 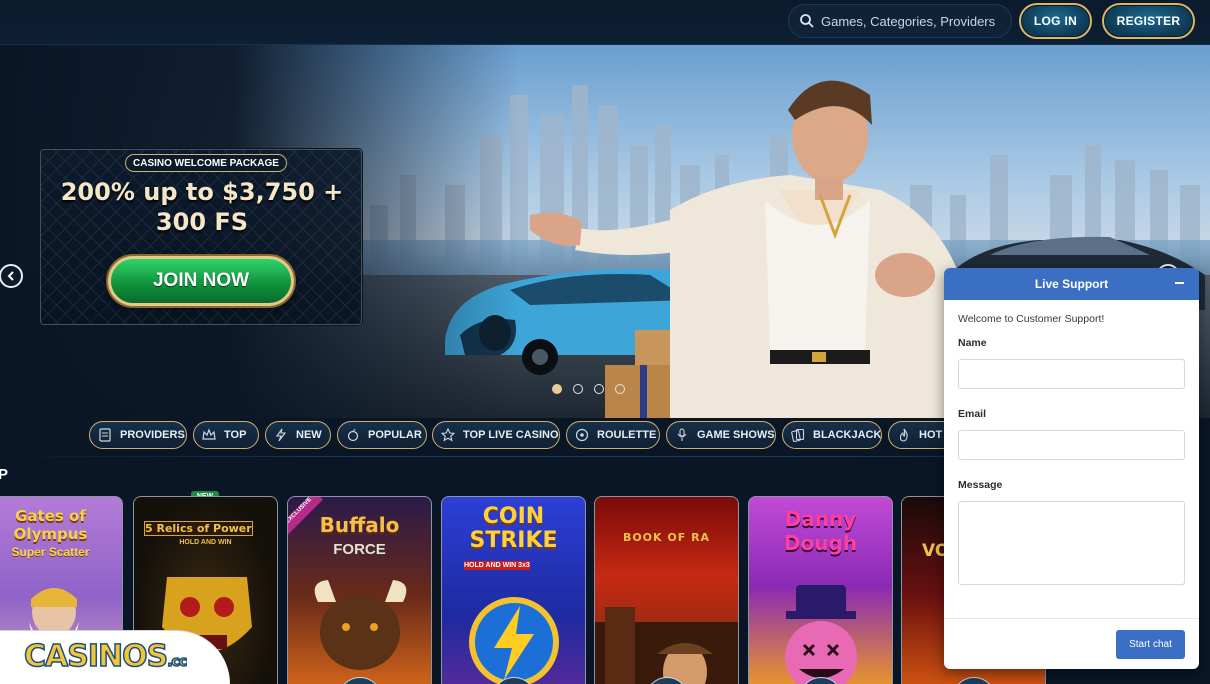 What do you see at coordinates (176, 662) in the screenshot?
I see `logo-suffix: .cc` at bounding box center [176, 662].